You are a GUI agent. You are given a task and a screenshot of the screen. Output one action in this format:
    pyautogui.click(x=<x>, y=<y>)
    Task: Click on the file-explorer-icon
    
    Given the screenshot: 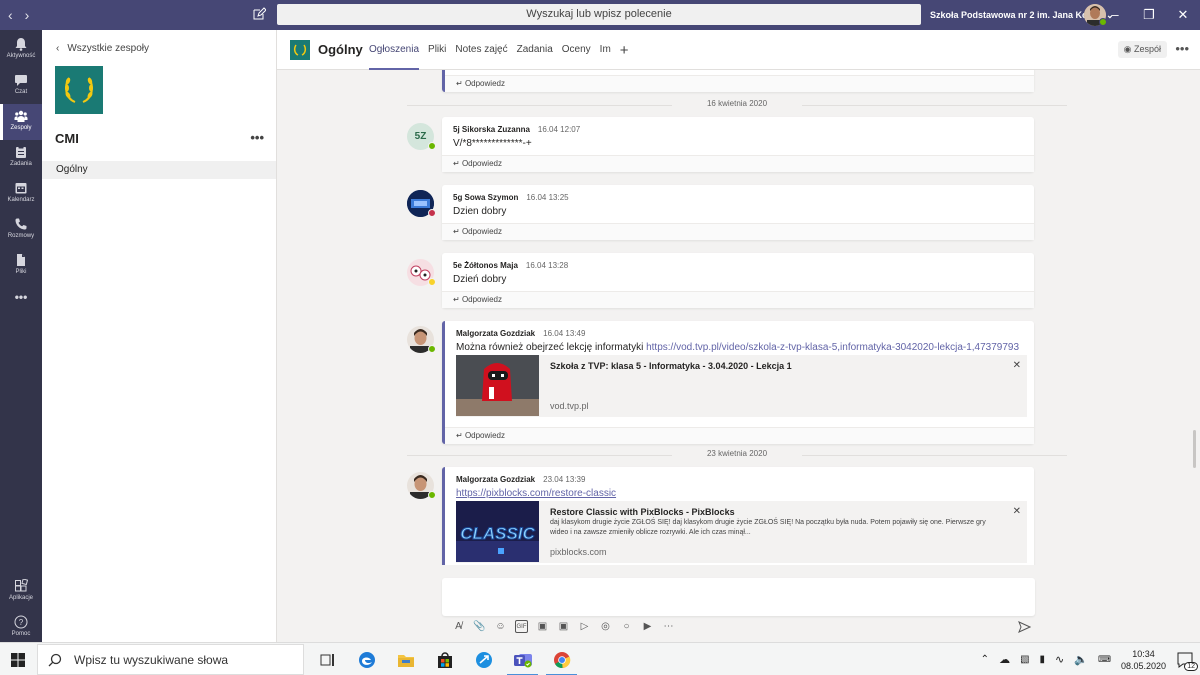 What is the action you would take?
    pyautogui.click(x=405, y=659)
    